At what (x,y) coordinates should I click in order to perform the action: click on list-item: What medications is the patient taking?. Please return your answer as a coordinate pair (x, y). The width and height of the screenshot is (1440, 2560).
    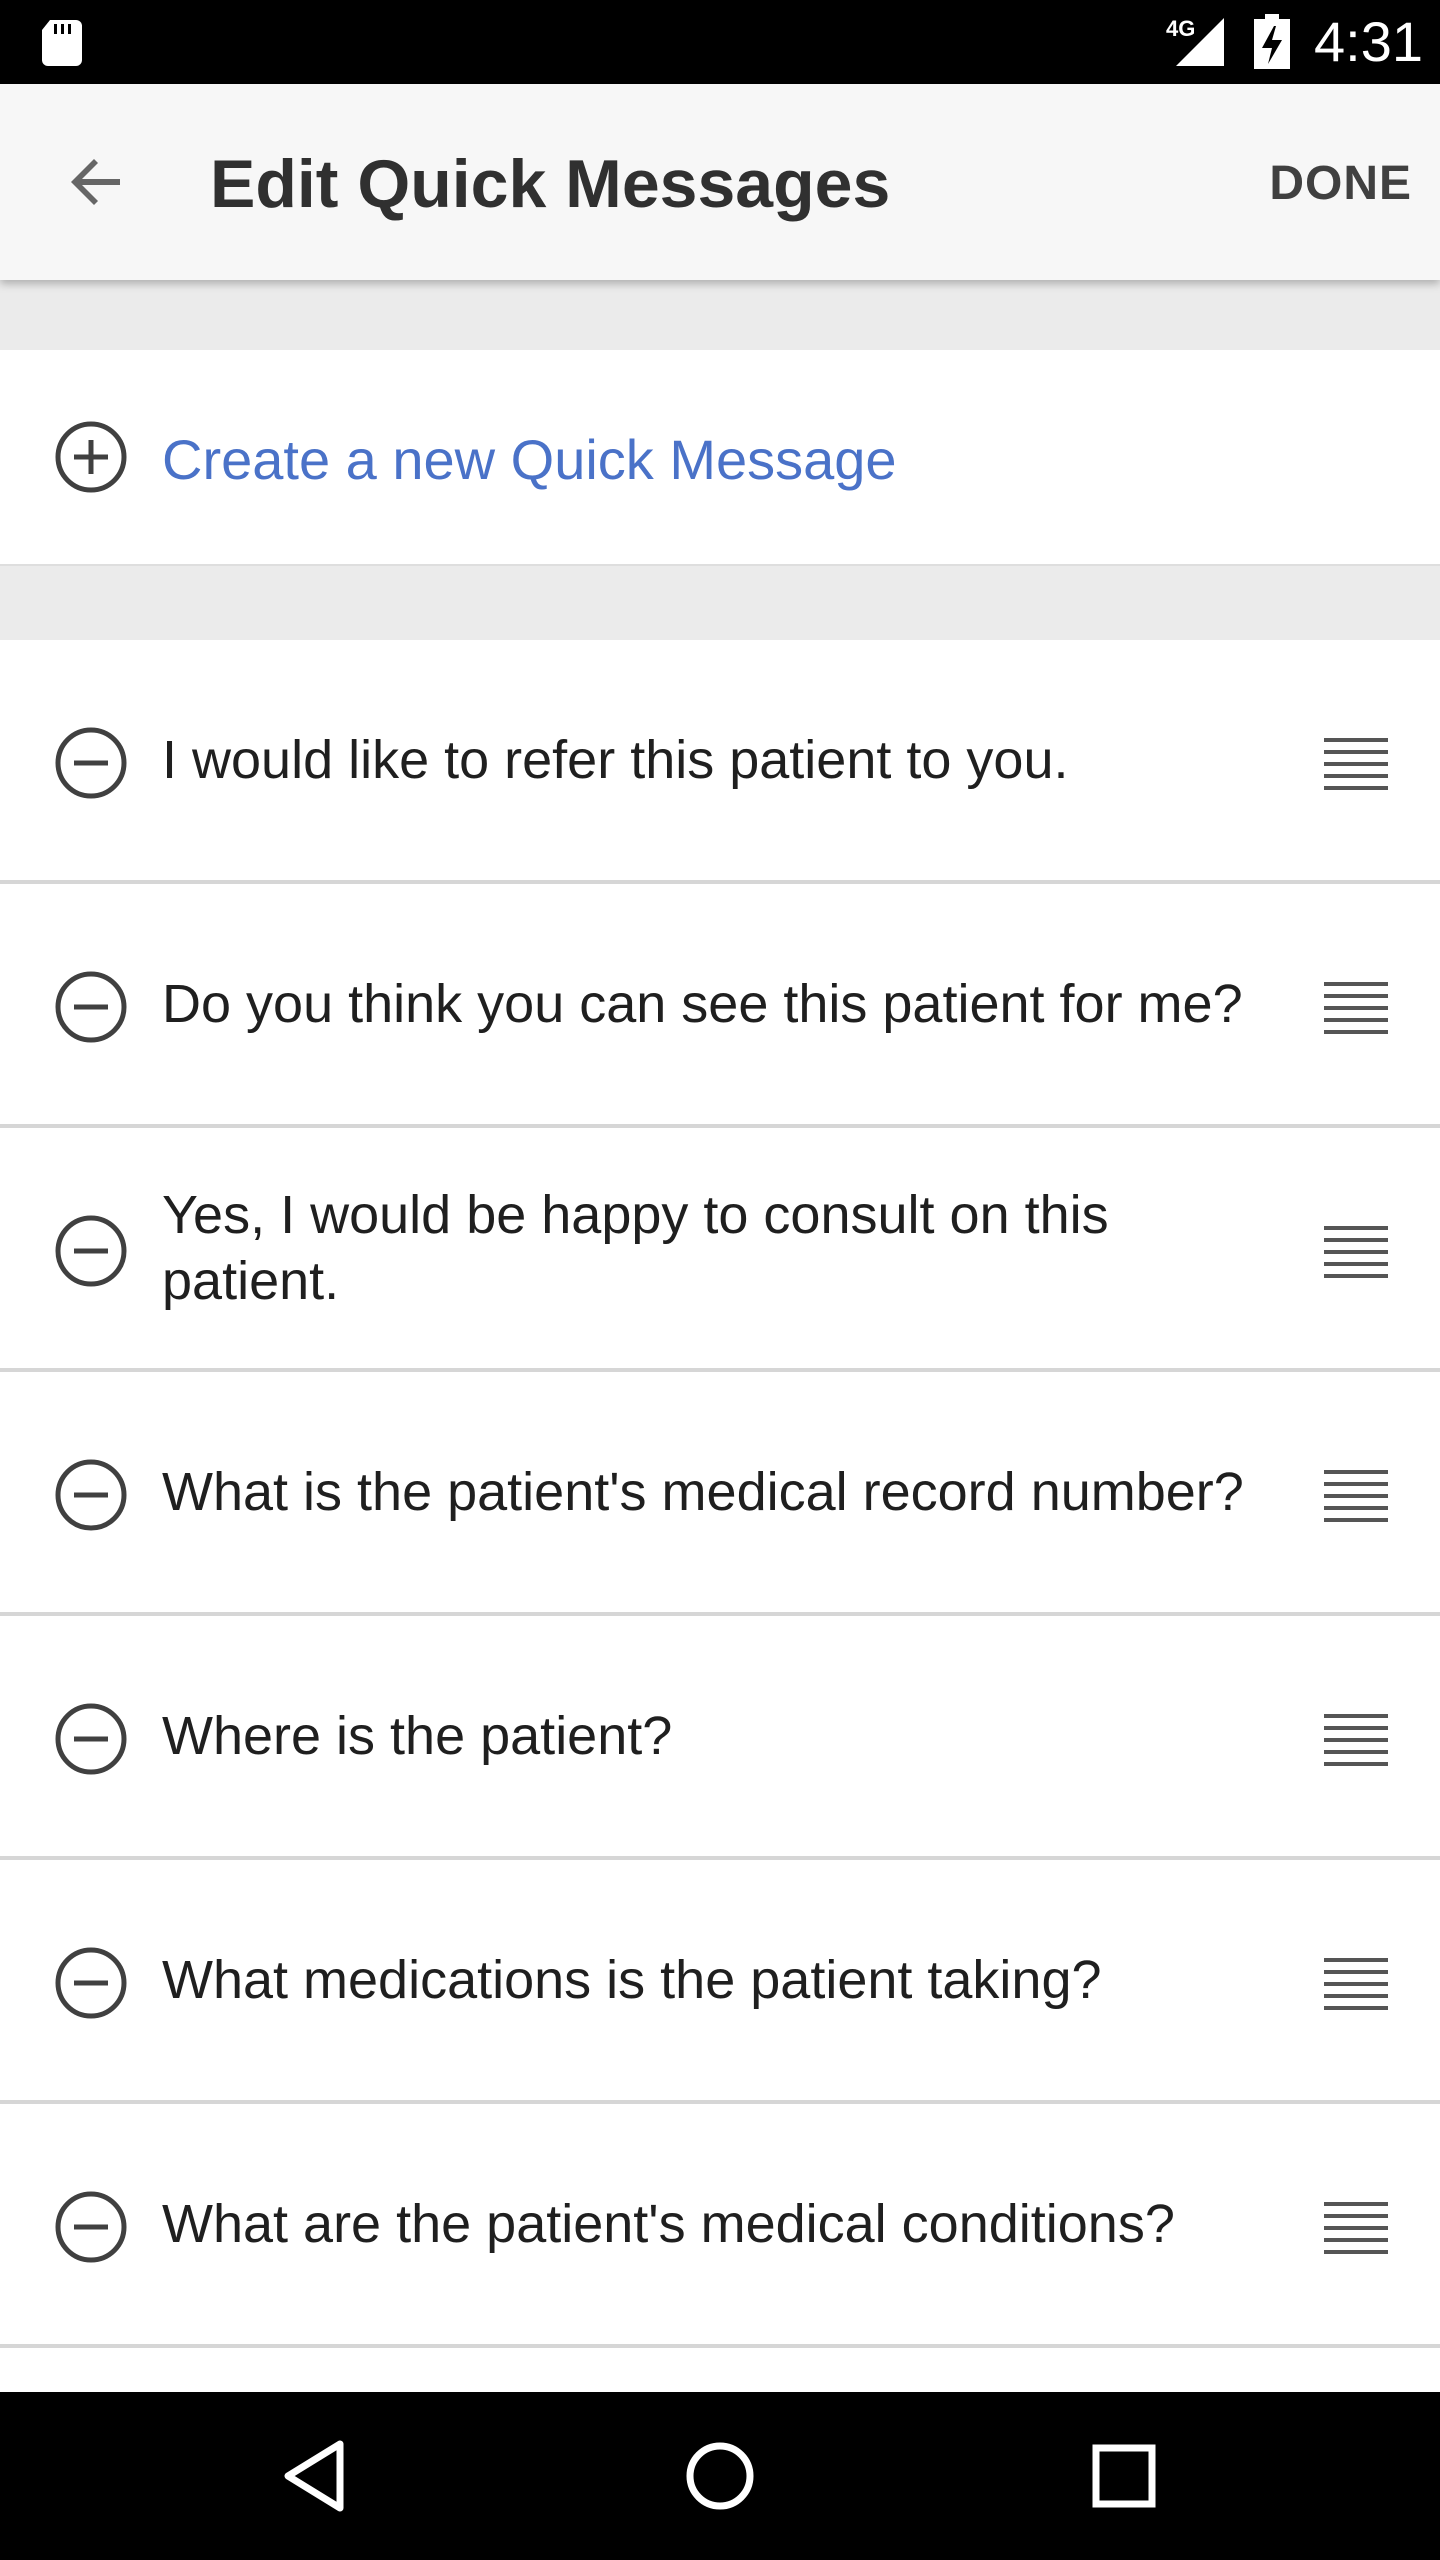
    Looking at the image, I should click on (720, 1982).